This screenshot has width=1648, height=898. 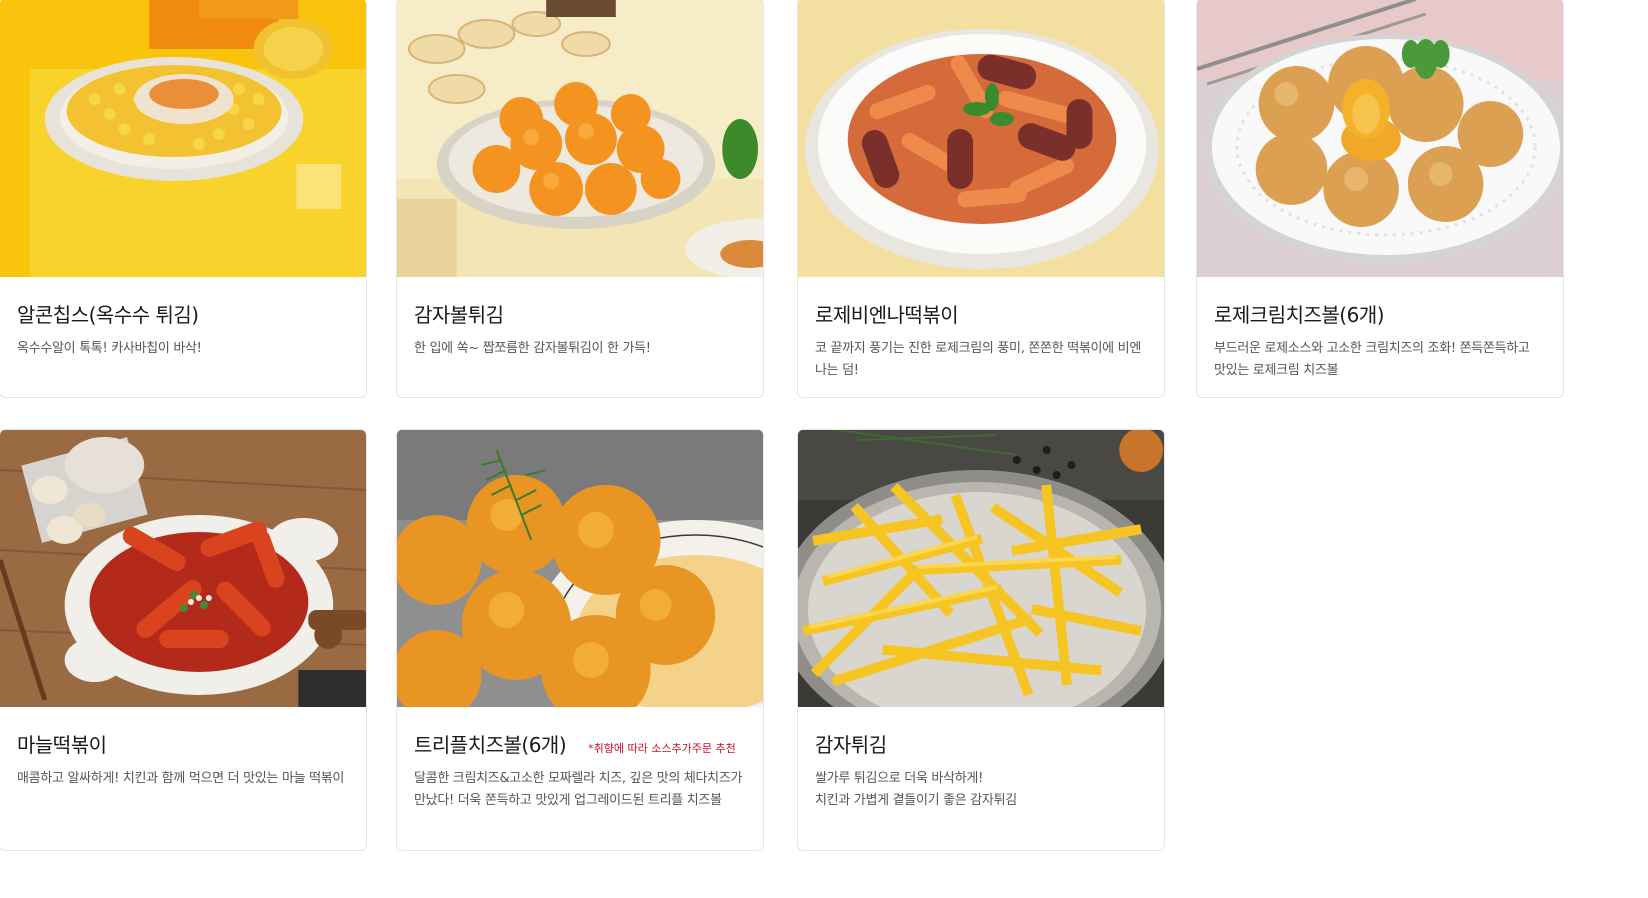 I want to click on menu-item-name: 트리플치즈볼(6개), so click(x=490, y=745).